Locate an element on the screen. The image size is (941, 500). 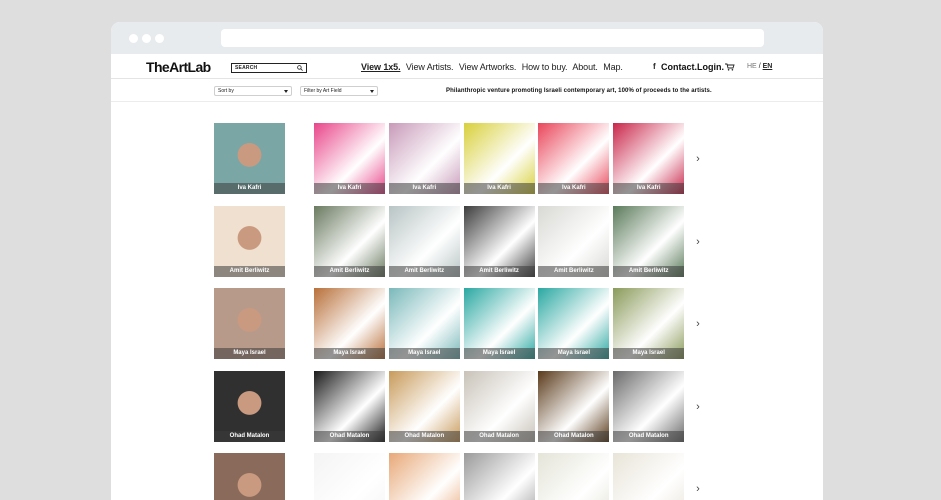
artist-portrait: Maya Israel is located at coordinates (249, 323).